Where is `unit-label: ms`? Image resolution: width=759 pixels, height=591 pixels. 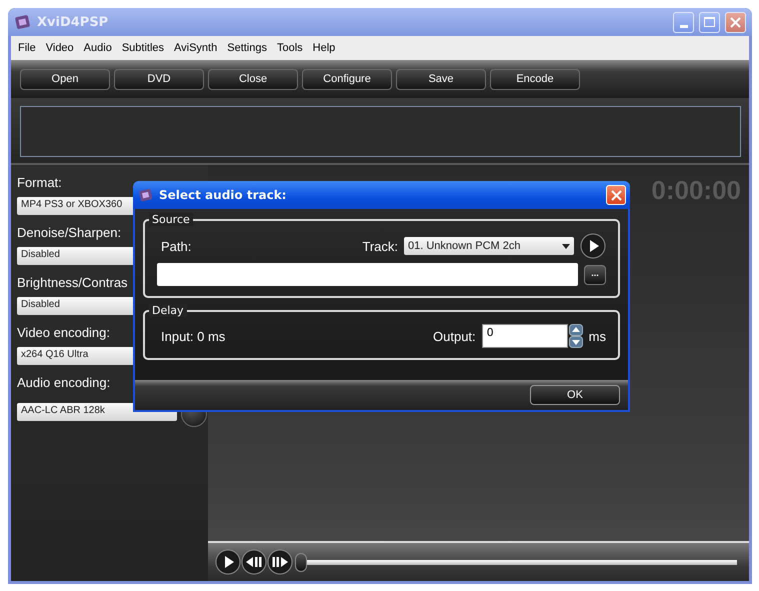 unit-label: ms is located at coordinates (597, 336).